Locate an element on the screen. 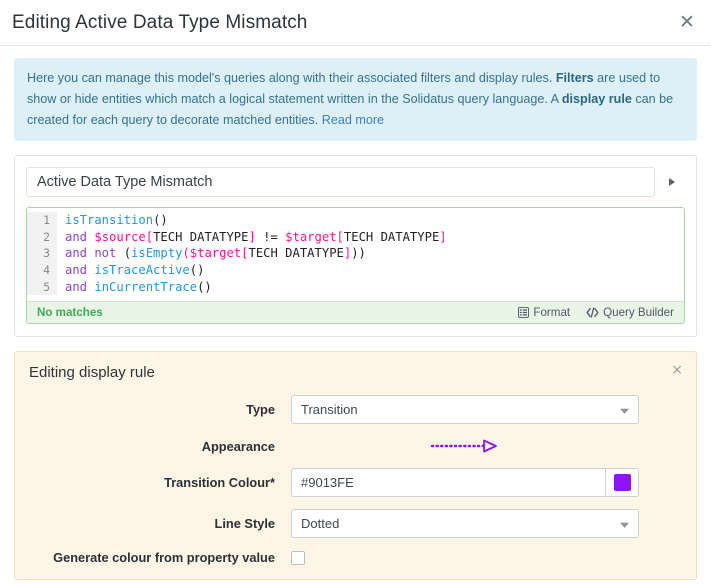  colour-picker-button is located at coordinates (622, 483).